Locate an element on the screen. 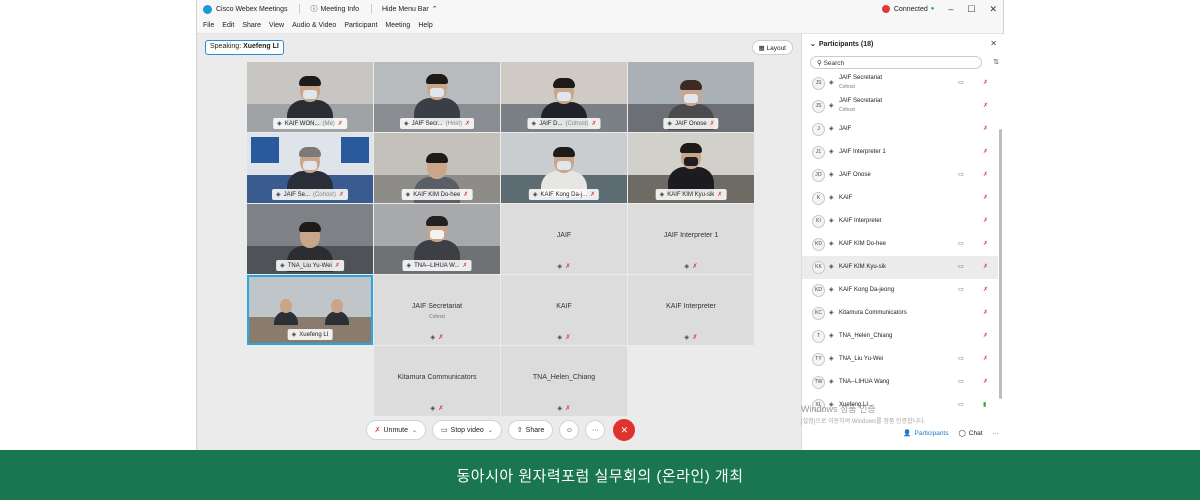  stop-video-button: ▭ Stop video ⌄ is located at coordinates (467, 430).